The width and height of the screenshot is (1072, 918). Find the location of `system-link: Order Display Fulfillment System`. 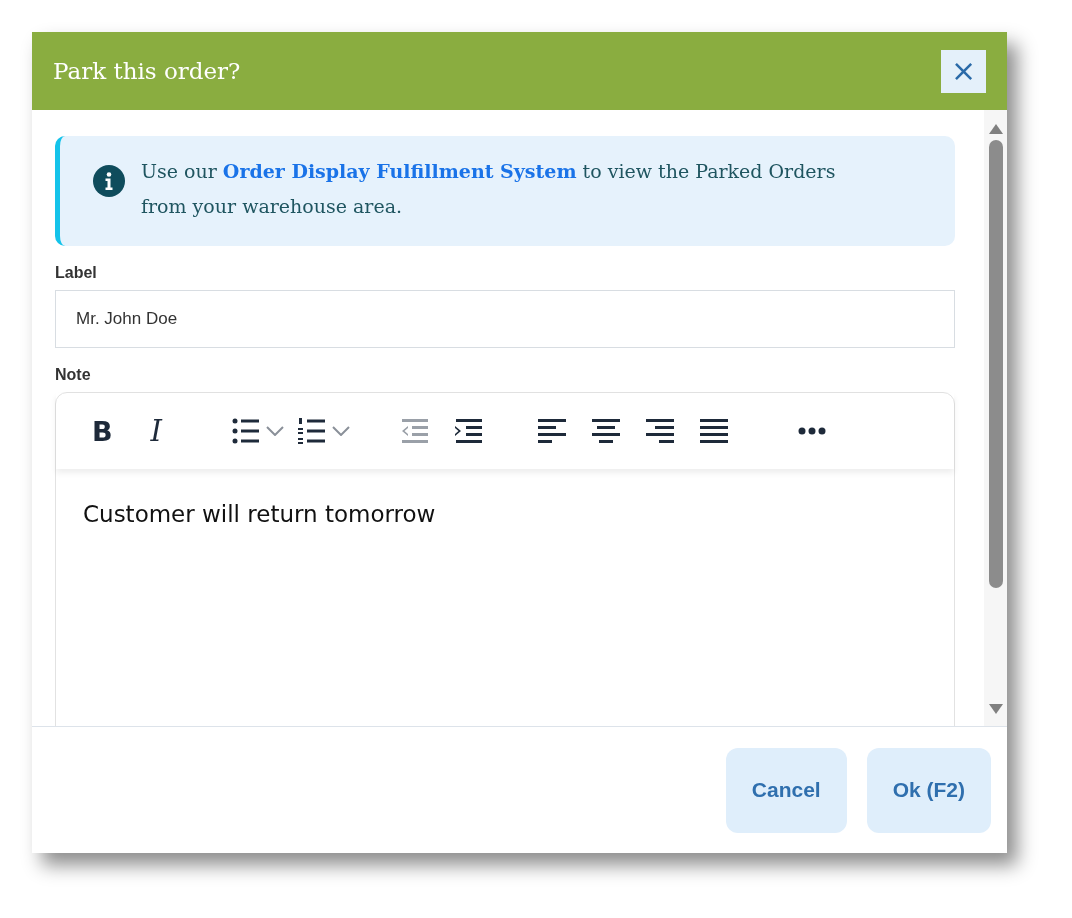

system-link: Order Display Fulfillment System is located at coordinates (399, 171).